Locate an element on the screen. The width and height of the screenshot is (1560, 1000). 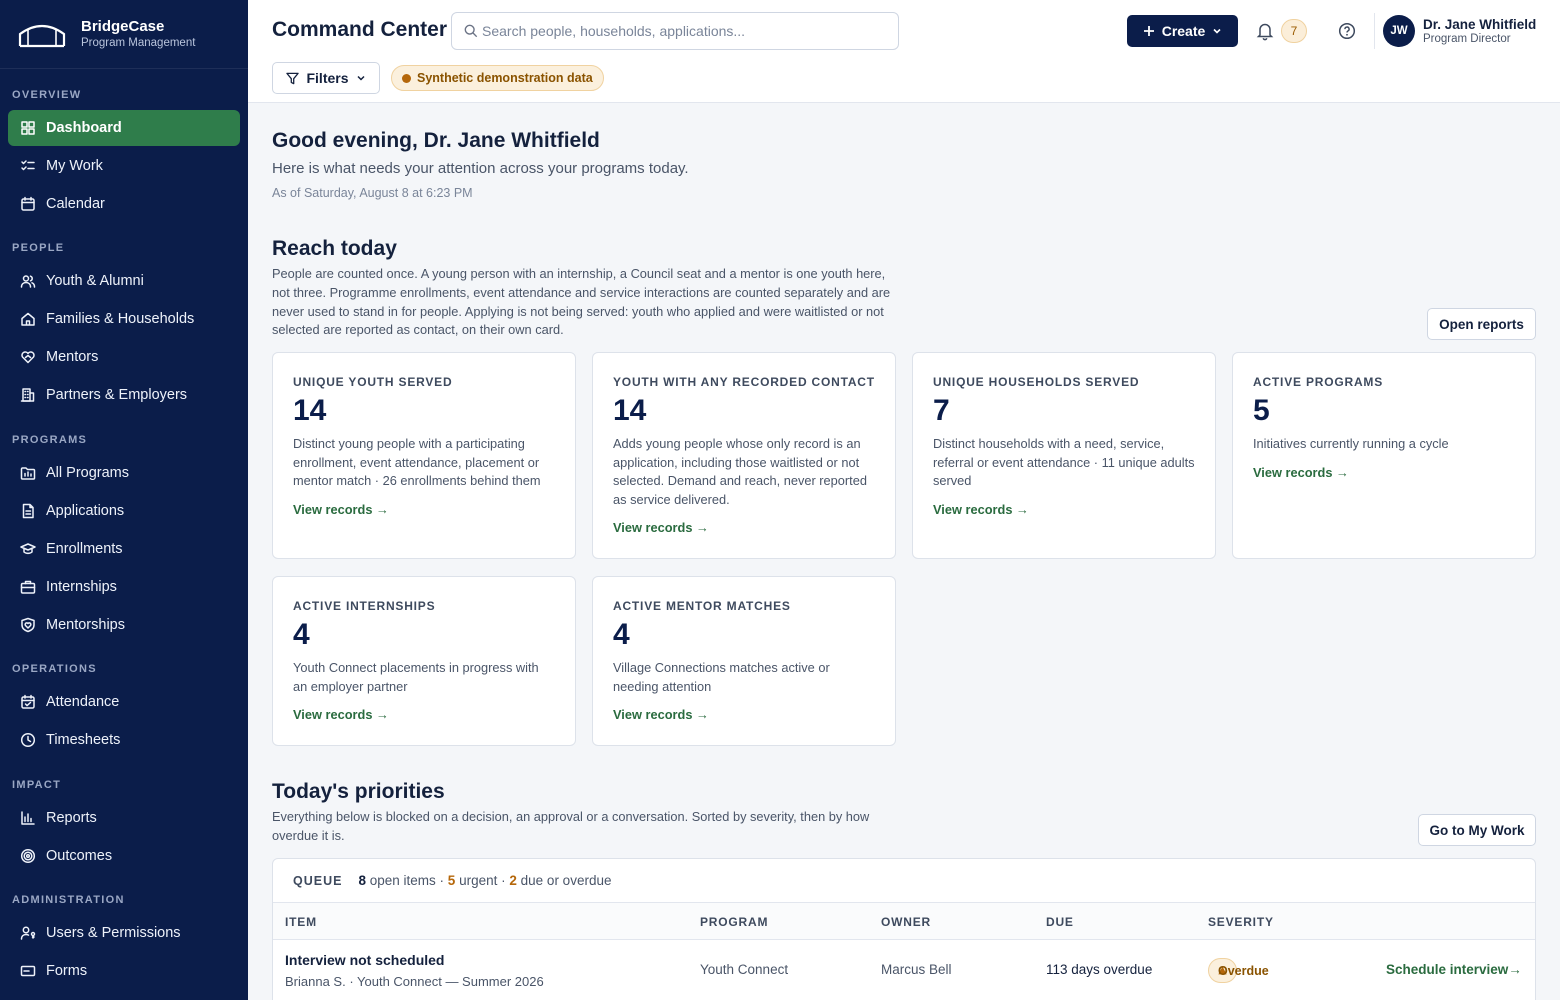
filters-button: Filters is located at coordinates (326, 78).